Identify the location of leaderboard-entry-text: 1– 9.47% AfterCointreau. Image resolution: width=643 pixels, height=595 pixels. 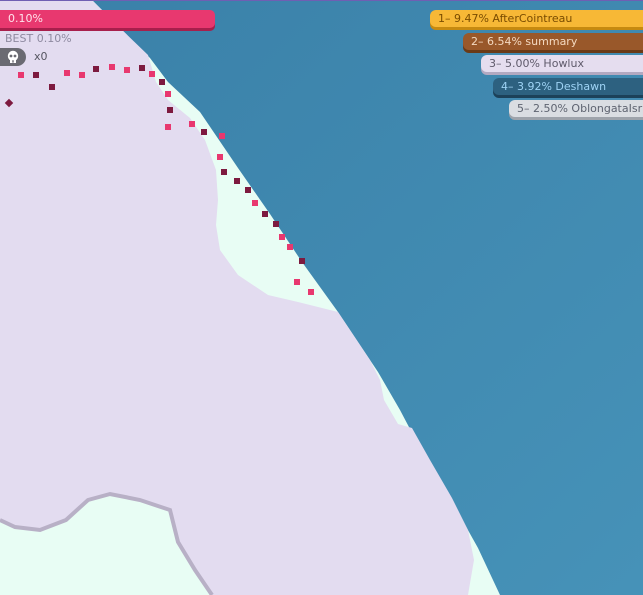
(505, 18).